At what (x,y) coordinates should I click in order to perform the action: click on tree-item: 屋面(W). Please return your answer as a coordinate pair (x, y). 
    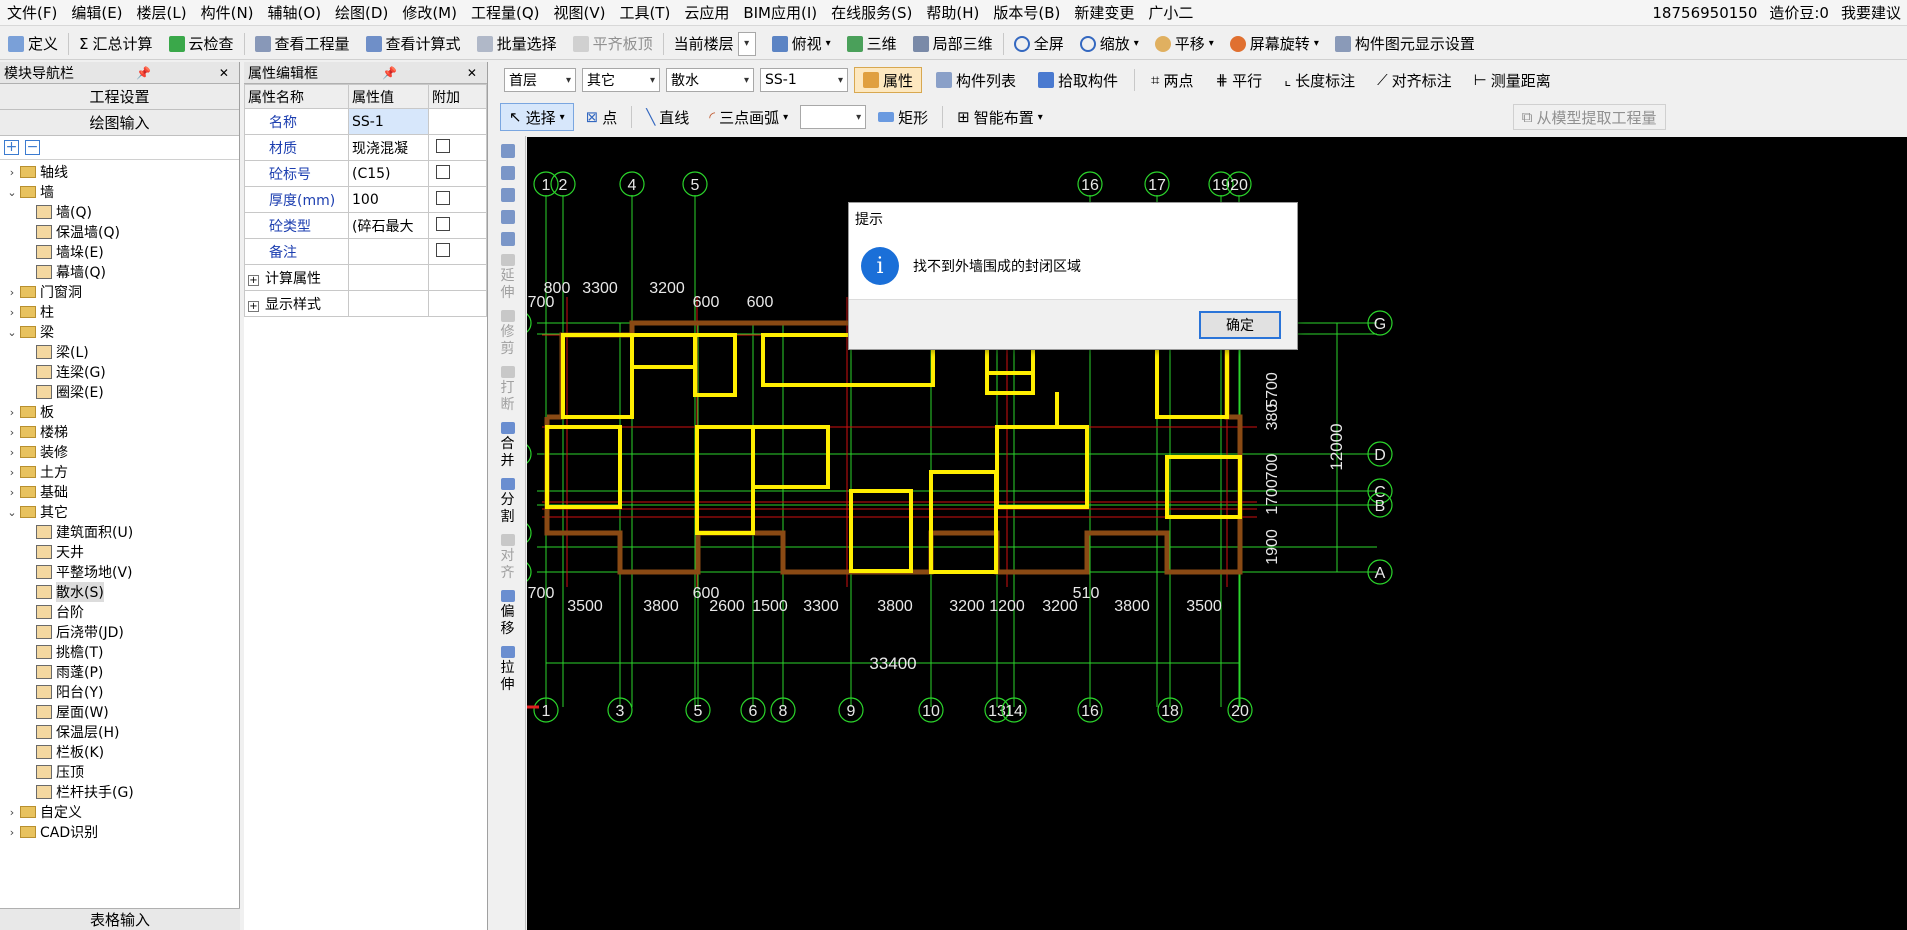
    Looking at the image, I should click on (119, 712).